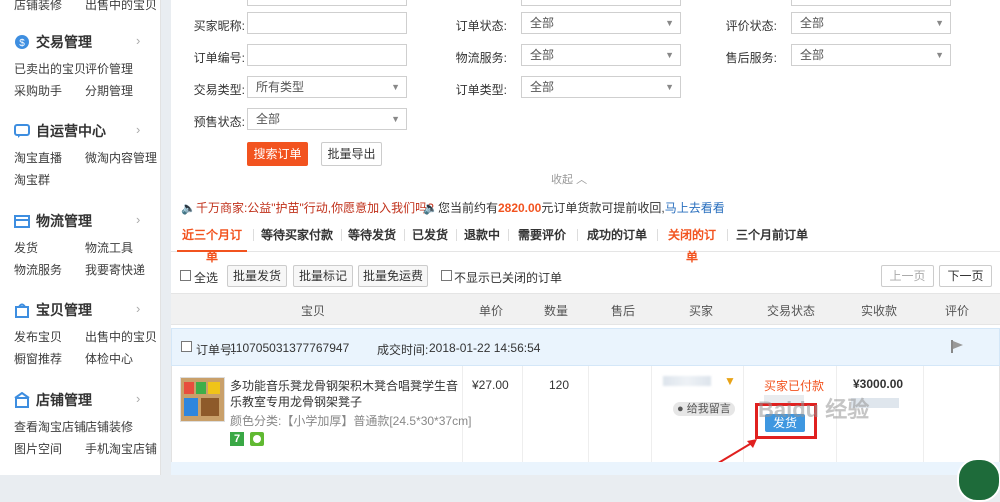 The image size is (1000, 502). Describe the element at coordinates (186, 346) in the screenshot. I see `order-checkbox` at that location.